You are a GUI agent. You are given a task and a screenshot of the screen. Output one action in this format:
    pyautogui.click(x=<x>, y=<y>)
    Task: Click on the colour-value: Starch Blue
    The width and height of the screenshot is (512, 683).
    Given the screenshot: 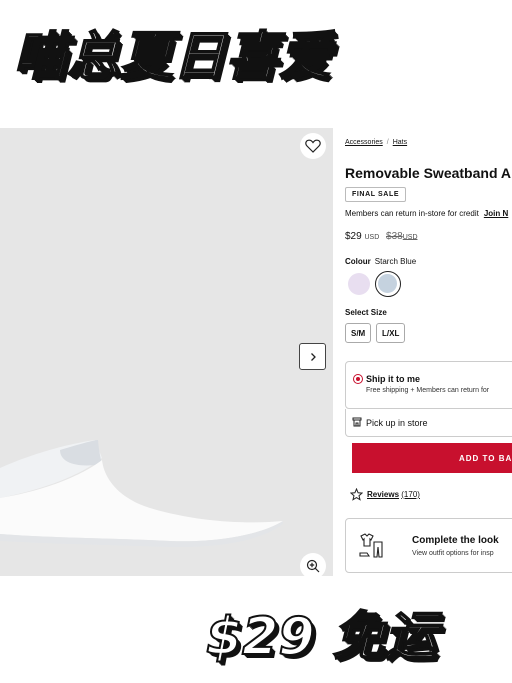 What is the action you would take?
    pyautogui.click(x=395, y=261)
    